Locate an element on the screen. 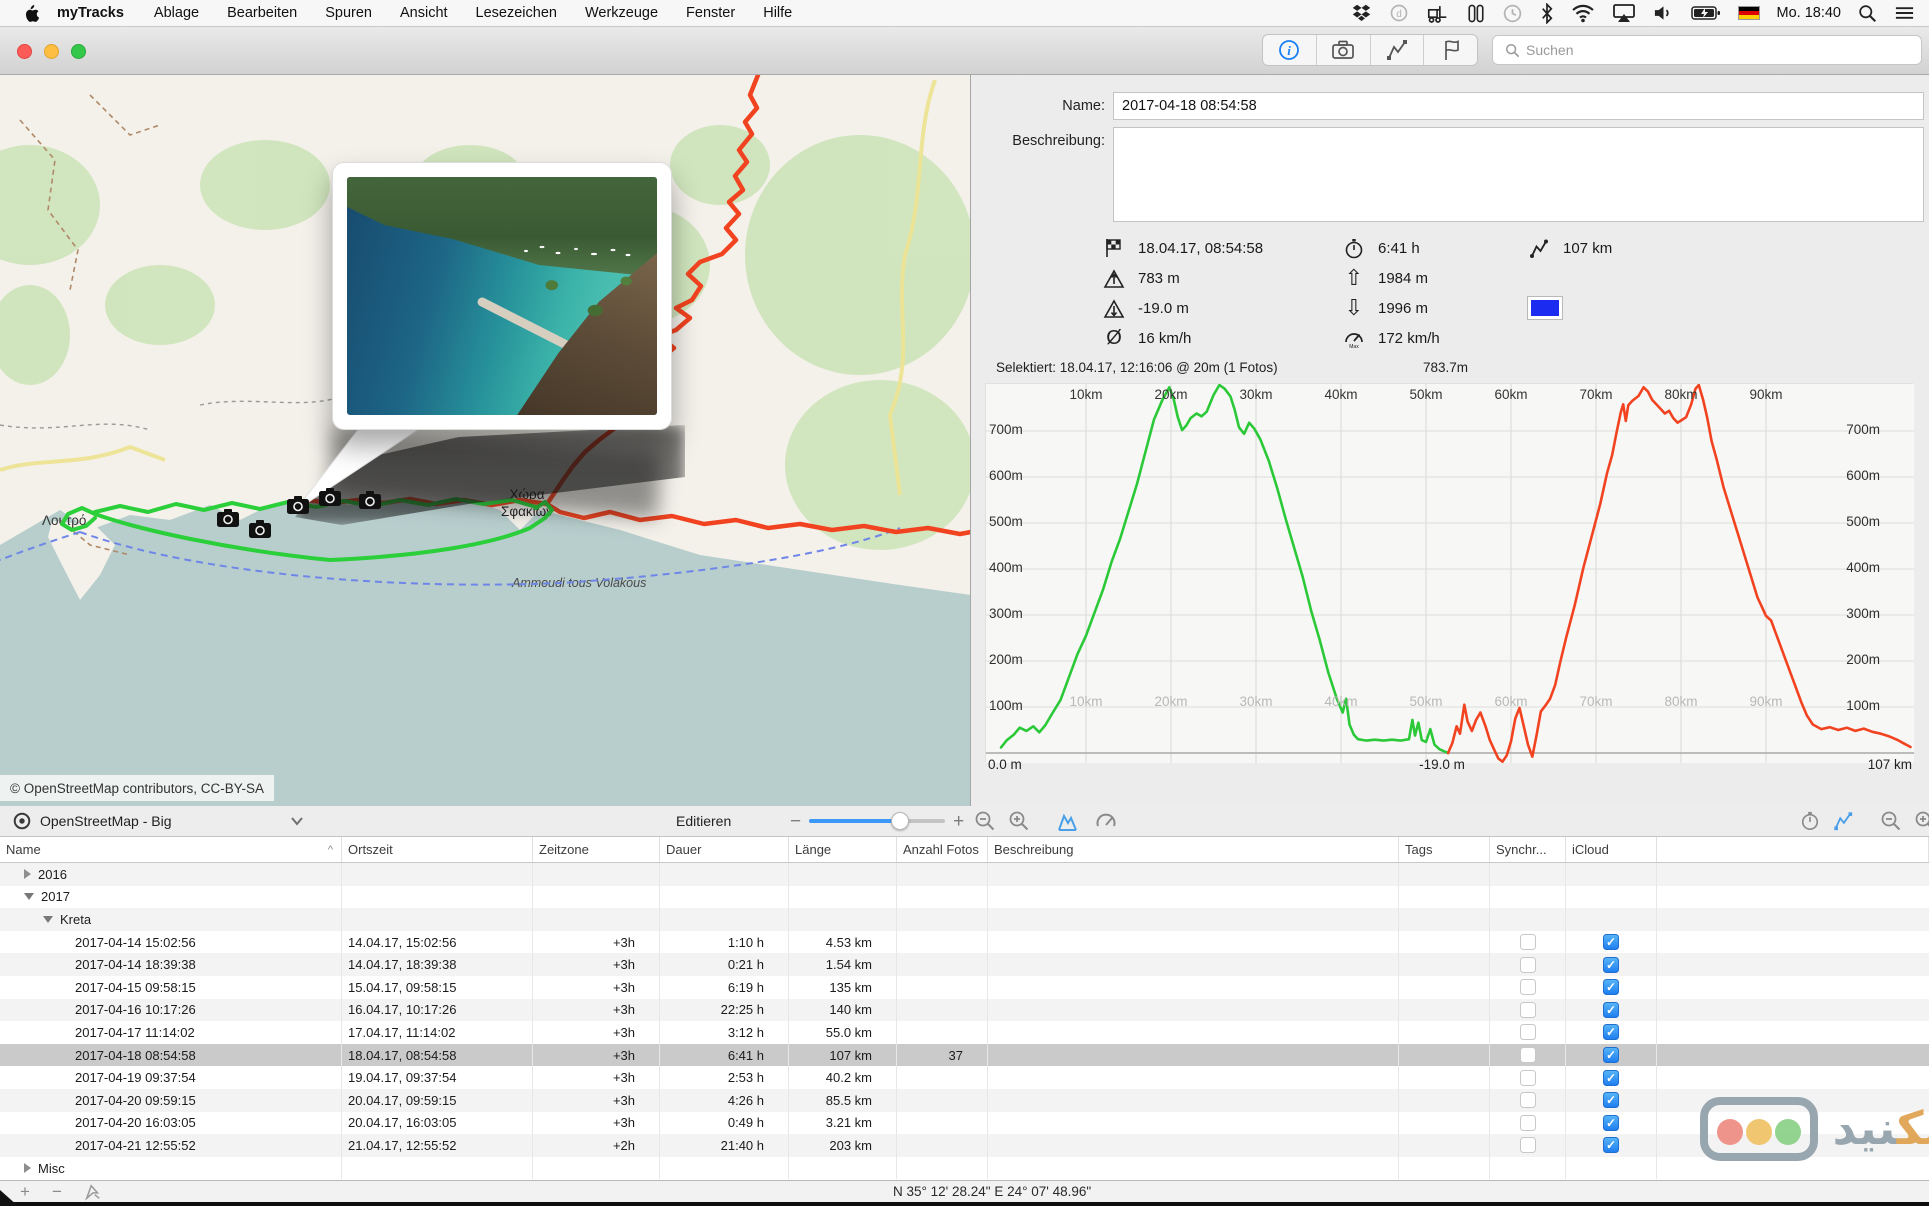 Image resolution: width=1929 pixels, height=1206 pixels. slider-minus: − is located at coordinates (795, 821).